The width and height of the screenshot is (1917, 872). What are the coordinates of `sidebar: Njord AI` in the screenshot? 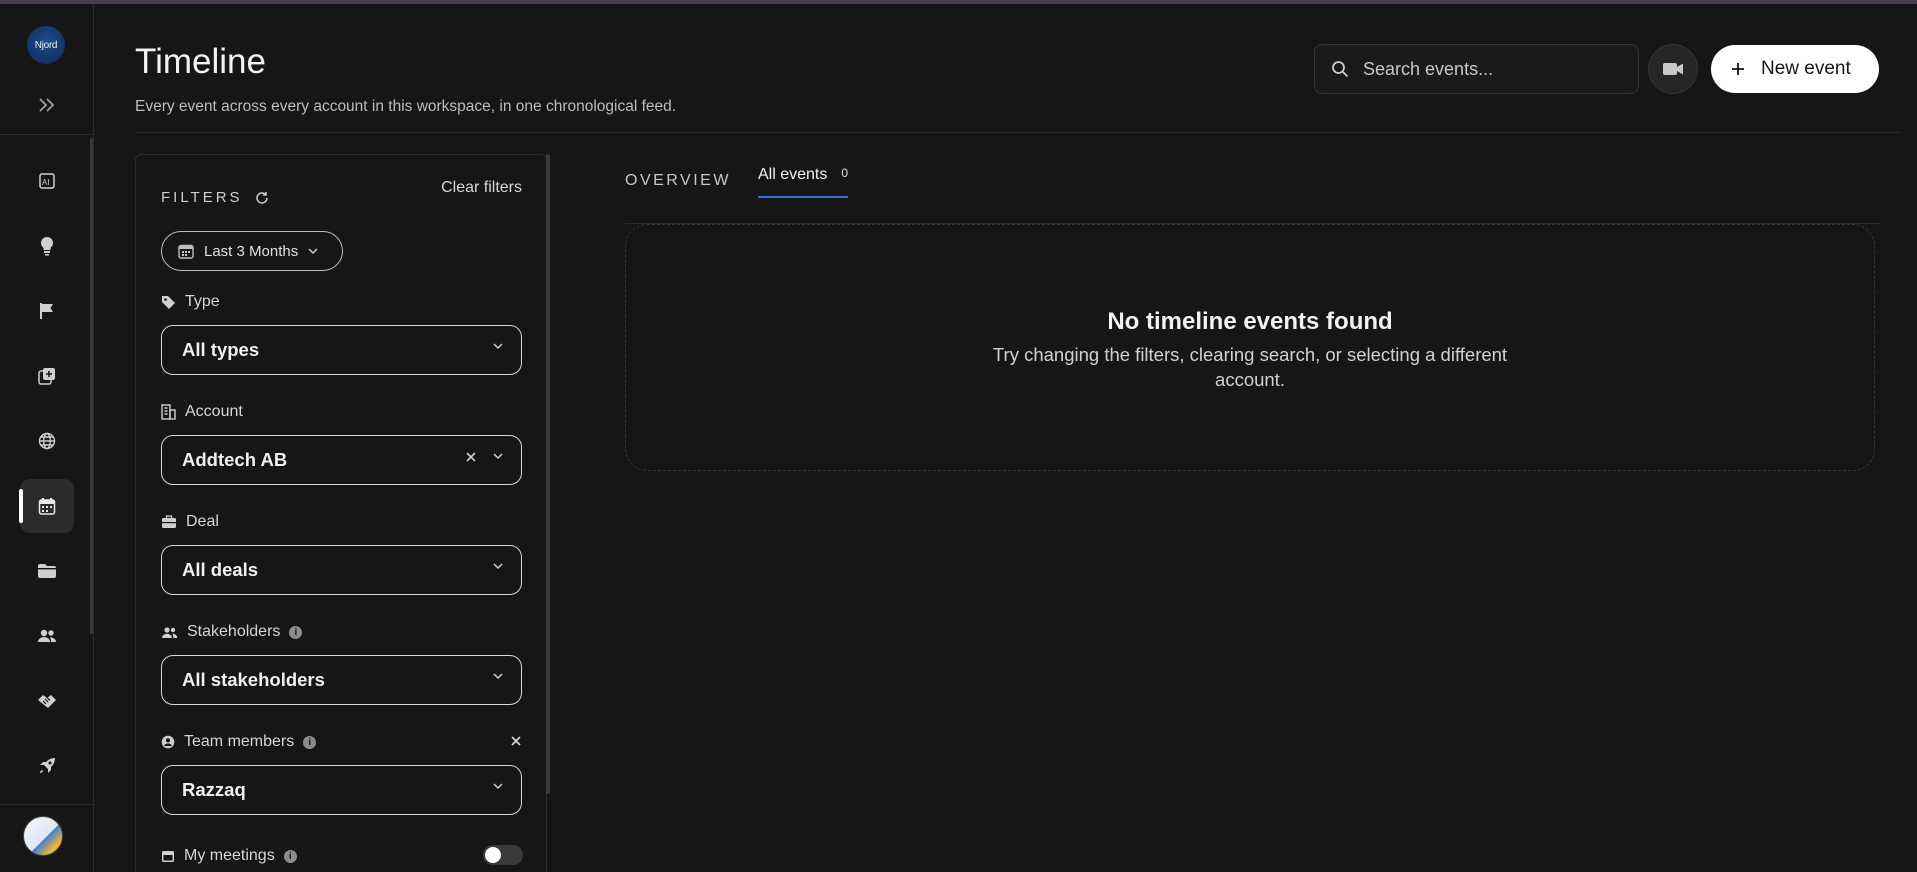 It's located at (47, 438).